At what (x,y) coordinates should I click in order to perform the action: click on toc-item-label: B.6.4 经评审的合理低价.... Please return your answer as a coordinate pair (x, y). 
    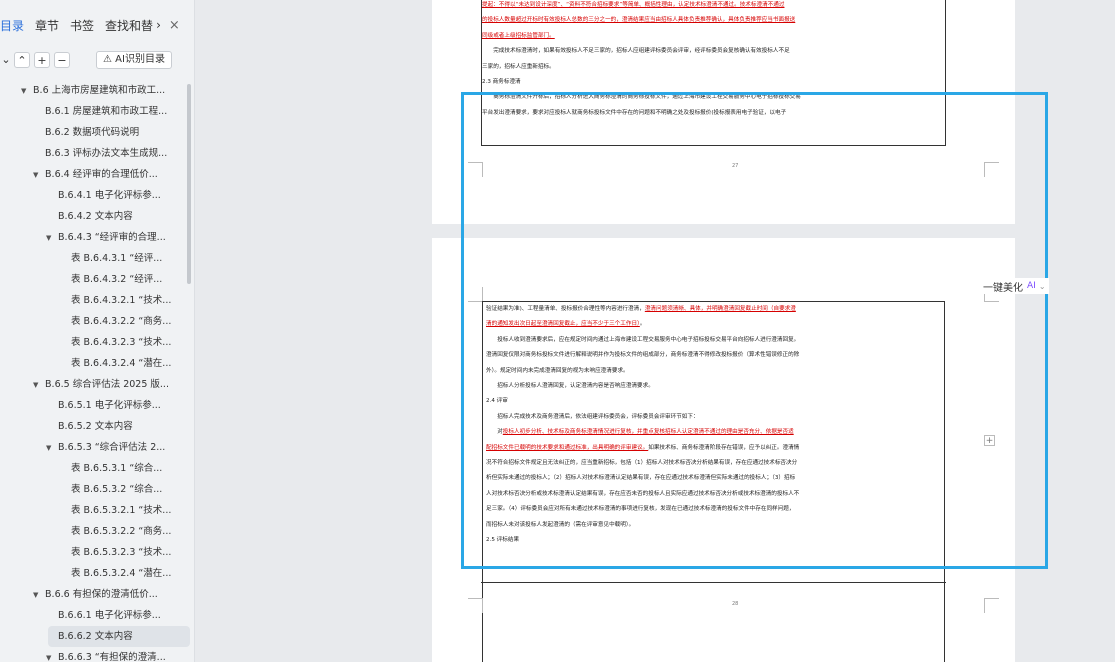
    Looking at the image, I should click on (101, 174).